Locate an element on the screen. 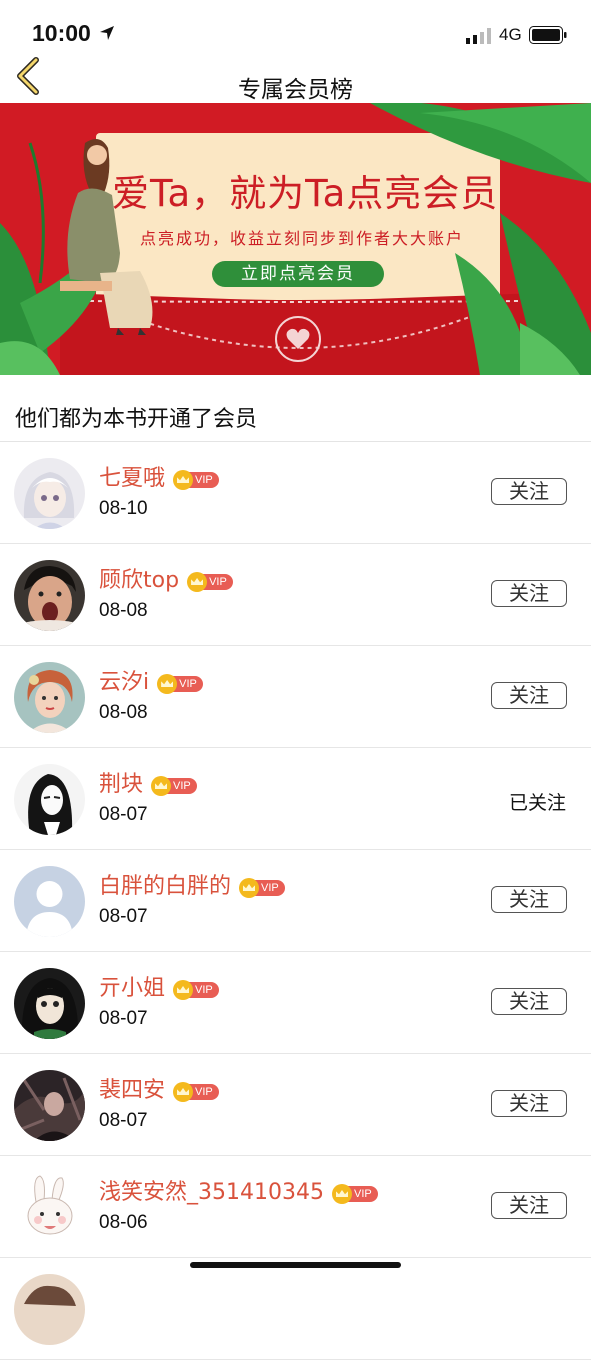 The width and height of the screenshot is (591, 1360). list-item: 荆块 VIP 08-07 已关注 is located at coordinates (295, 799).